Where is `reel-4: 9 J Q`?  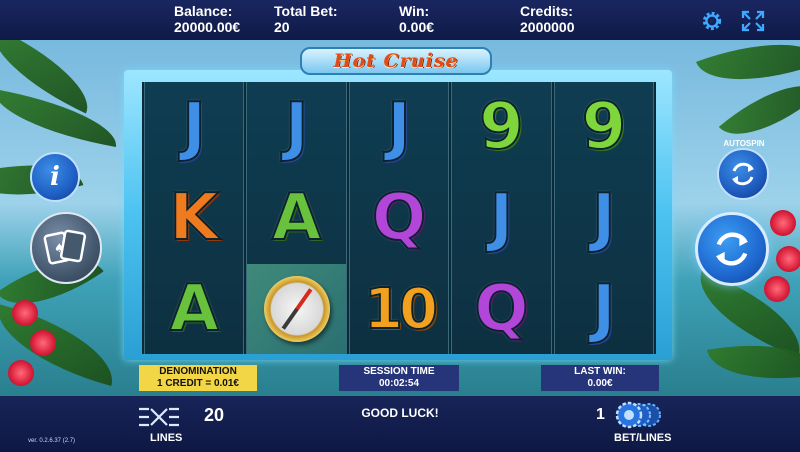
reel-4: 9 J Q is located at coordinates (501, 218).